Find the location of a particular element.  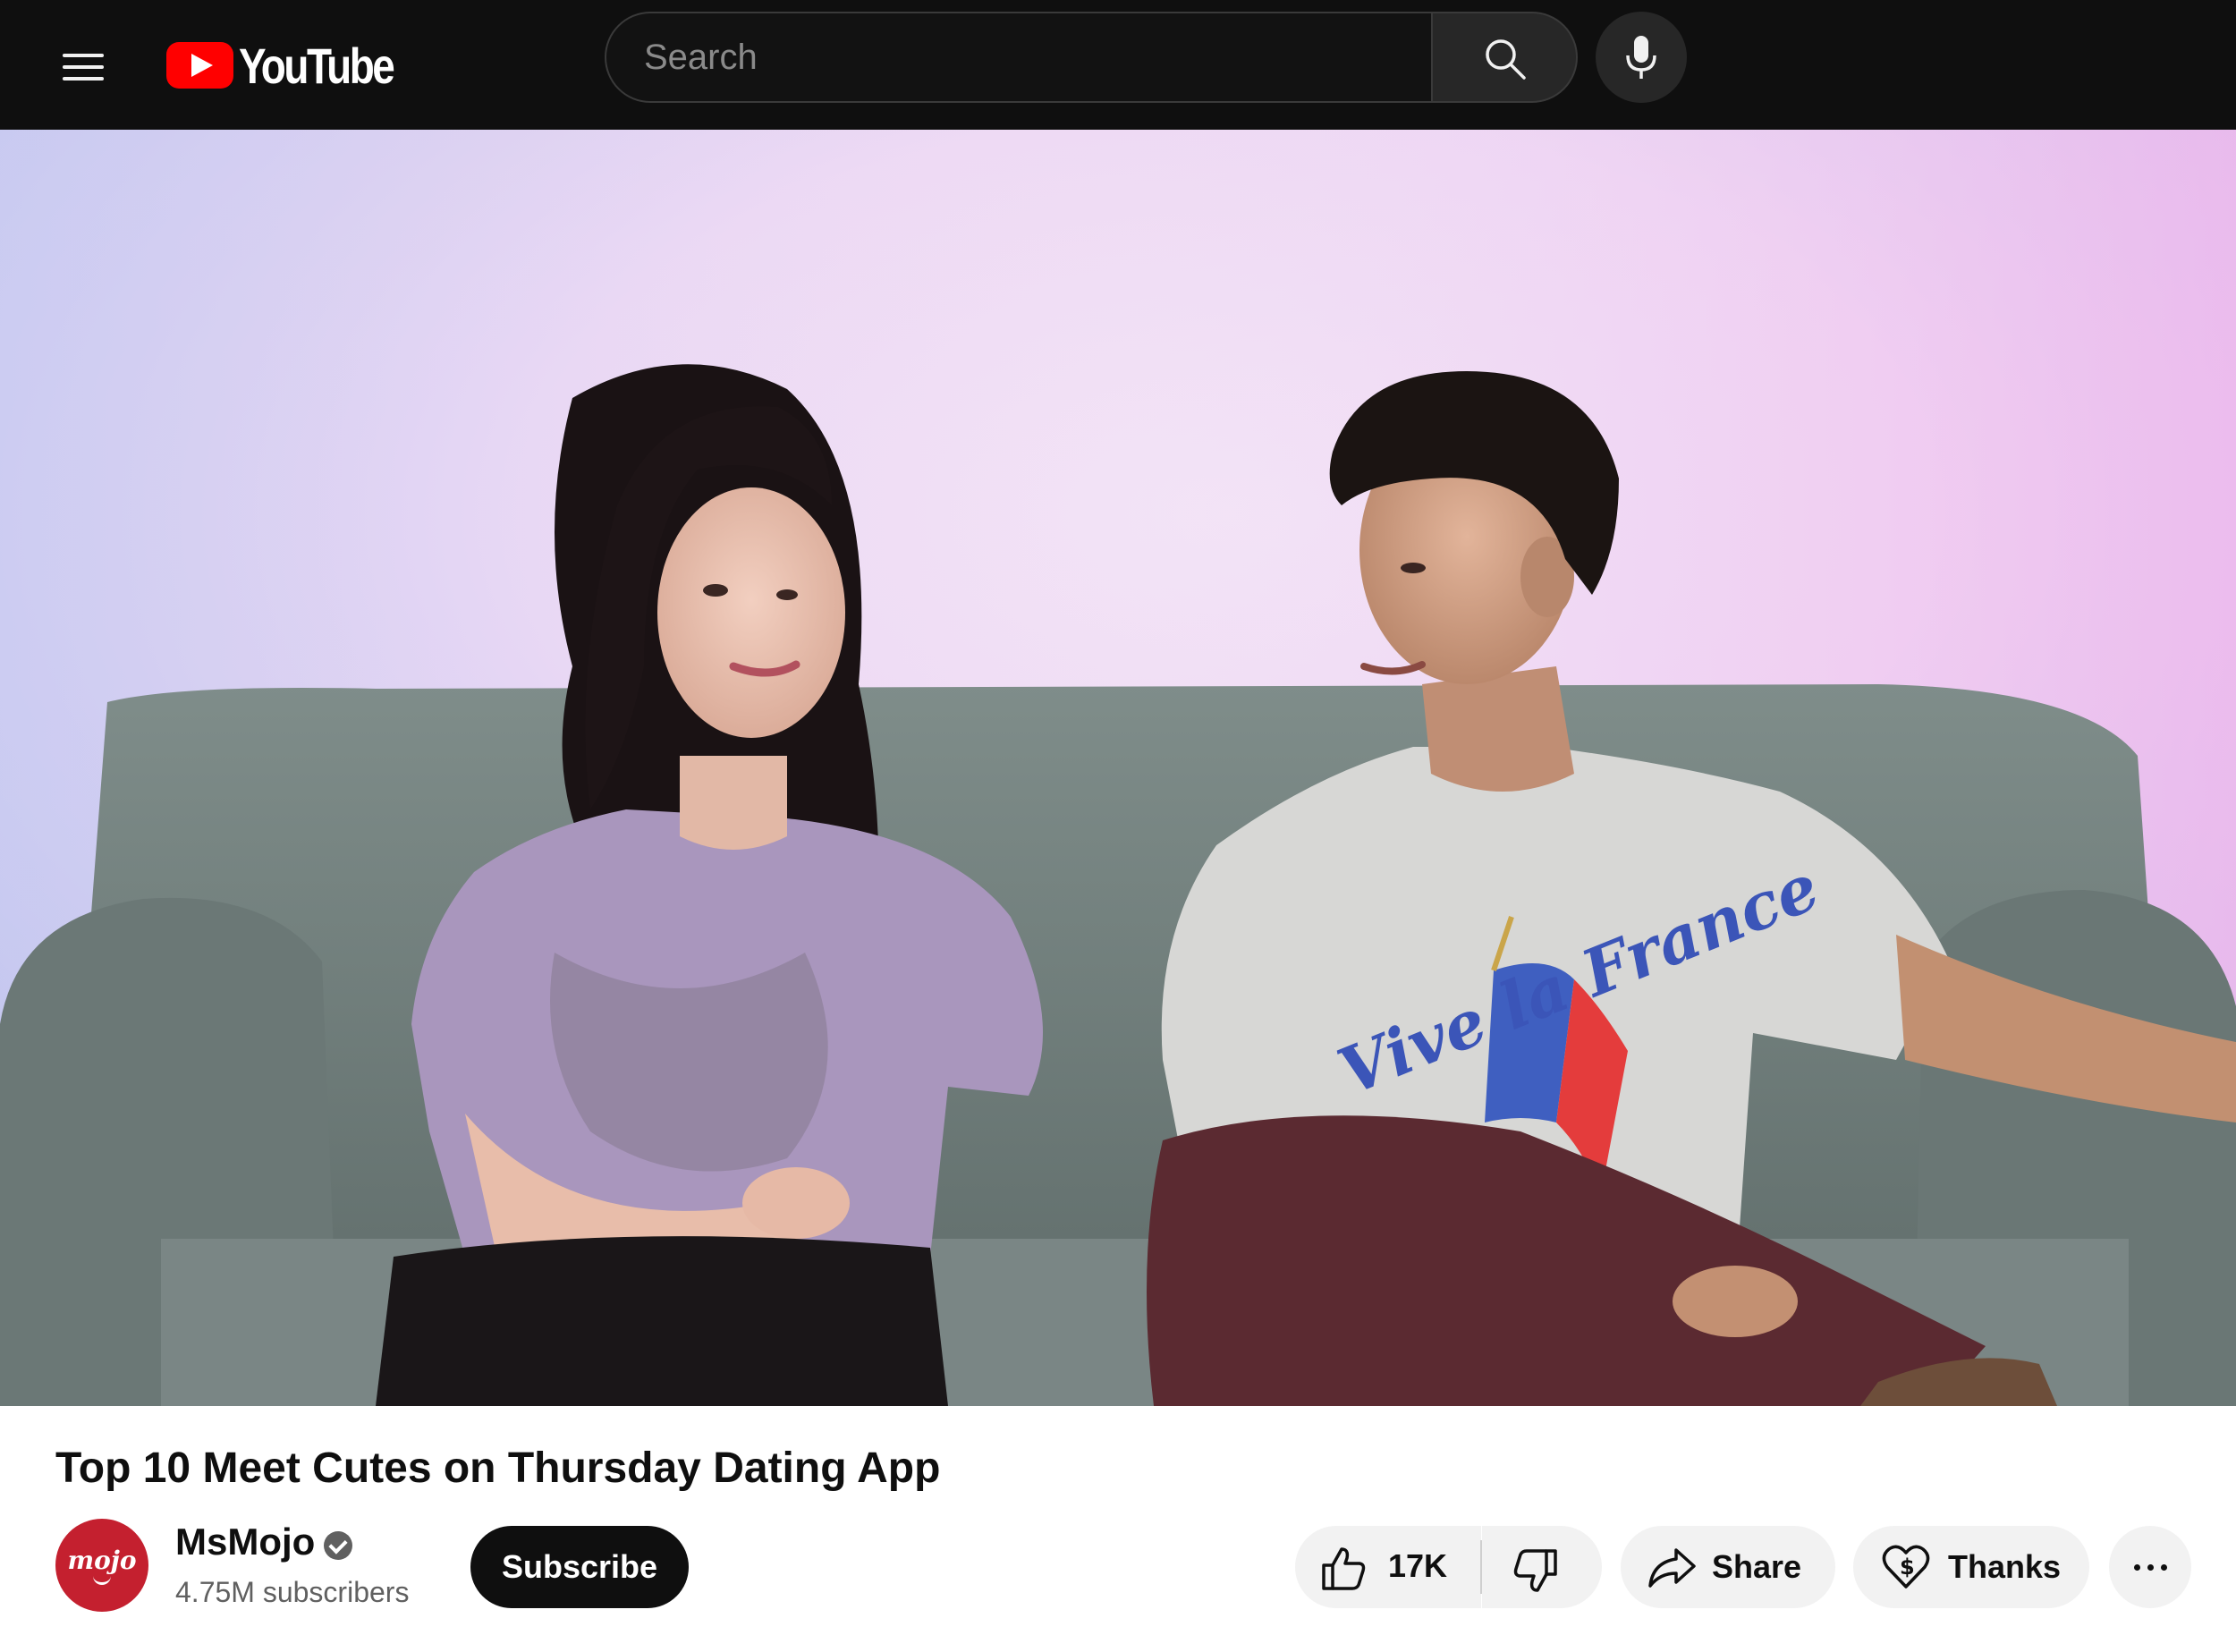

subscriber-count: 4.75M subscribers is located at coordinates (293, 1592).